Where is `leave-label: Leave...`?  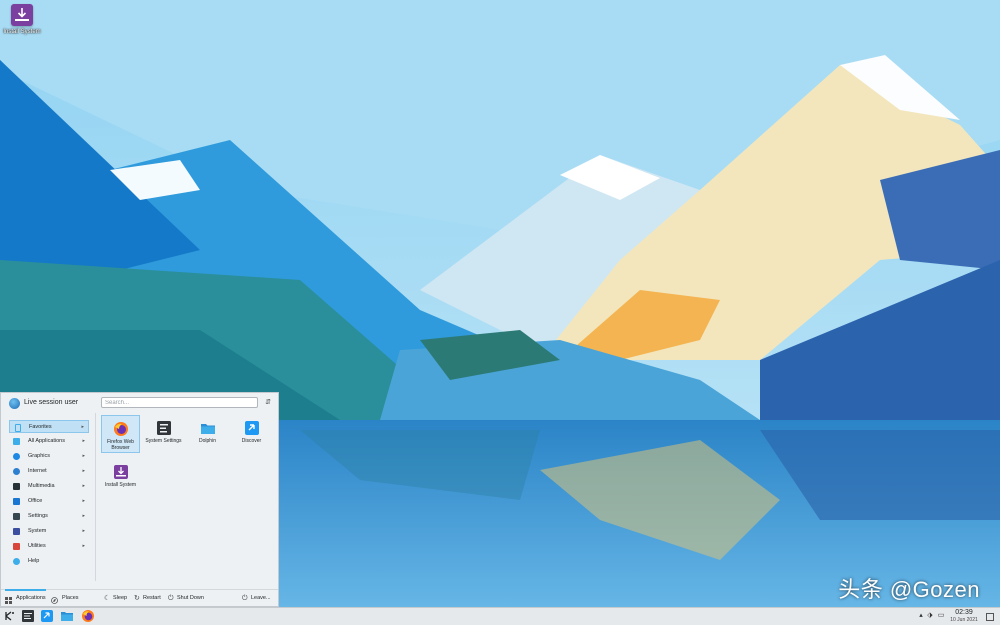 leave-label: Leave... is located at coordinates (261, 598).